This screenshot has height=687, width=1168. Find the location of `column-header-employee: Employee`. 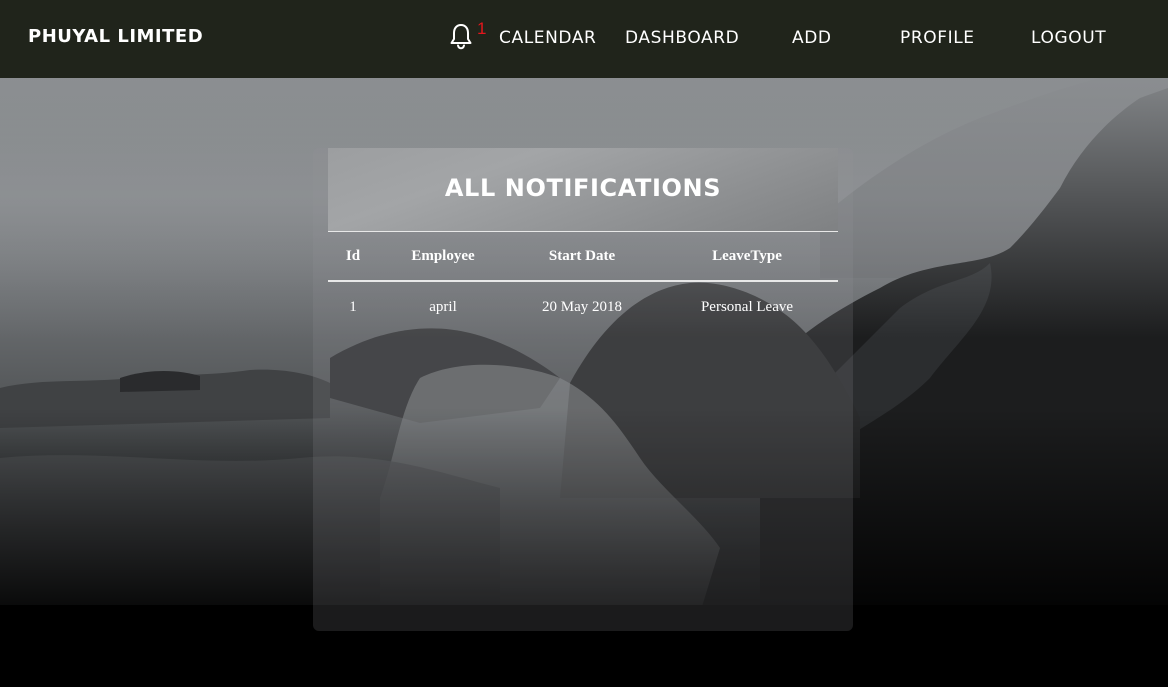

column-header-employee: Employee is located at coordinates (443, 257).